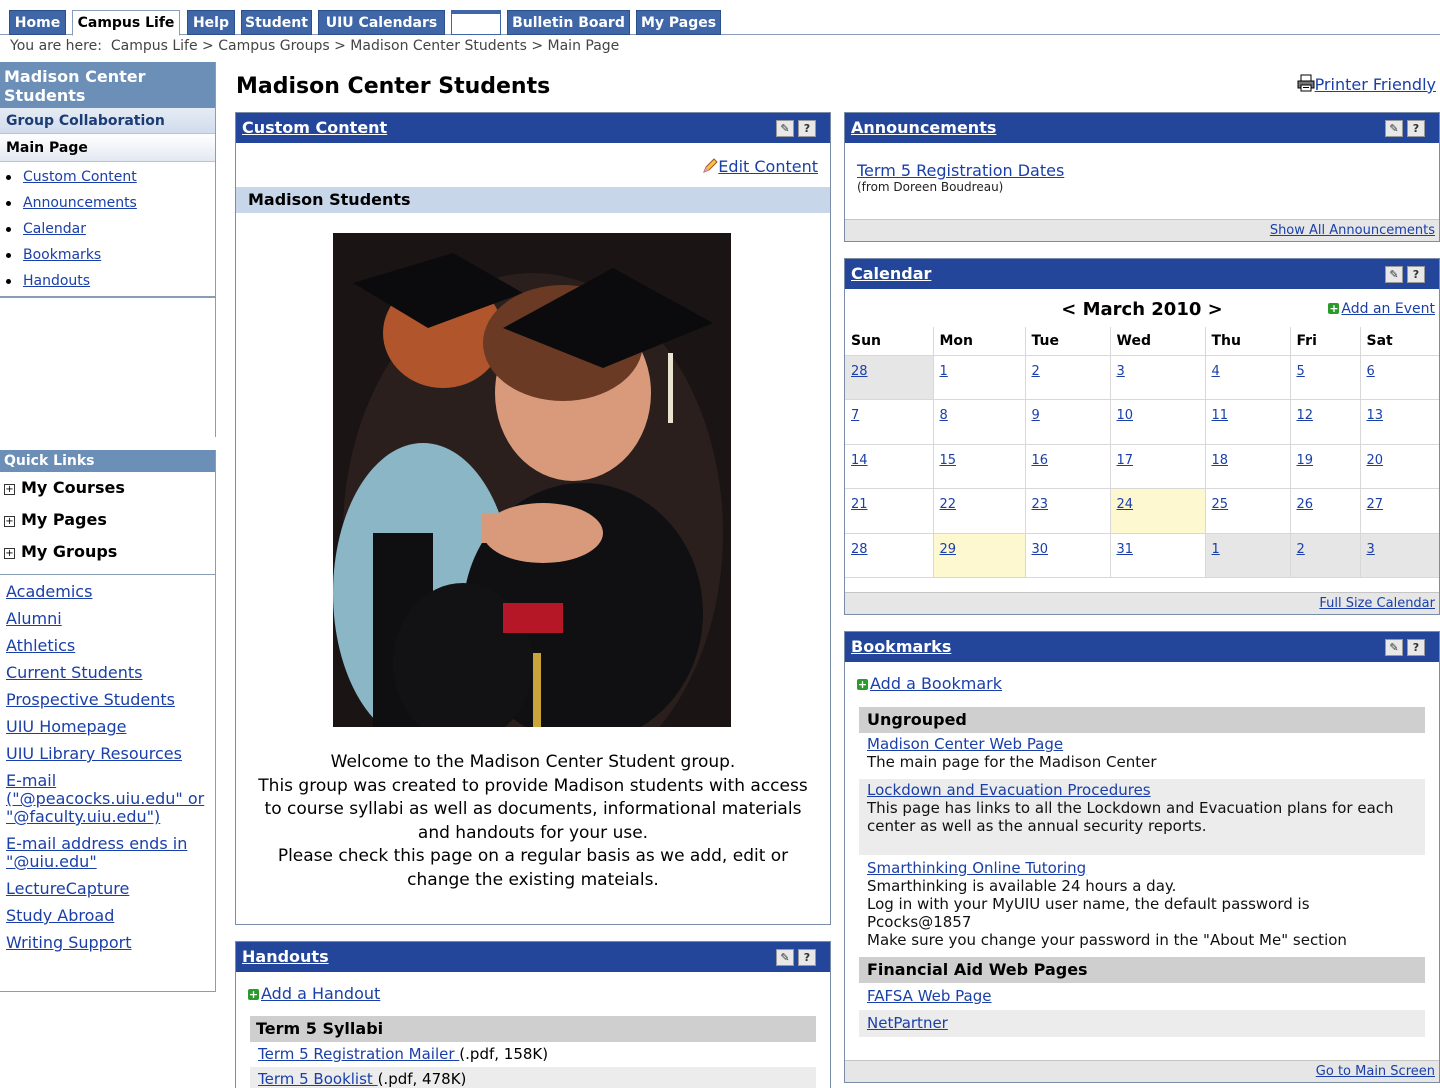  Describe the element at coordinates (1301, 371) in the screenshot. I see `calendar-day-link: 5` at that location.